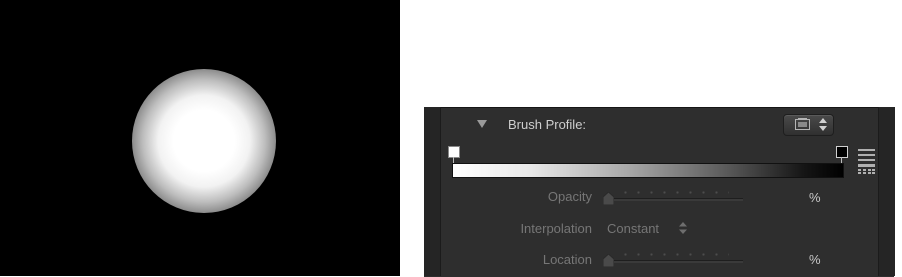 The image size is (902, 277). Describe the element at coordinates (633, 228) in the screenshot. I see `interpolation-popup: Constant` at that location.